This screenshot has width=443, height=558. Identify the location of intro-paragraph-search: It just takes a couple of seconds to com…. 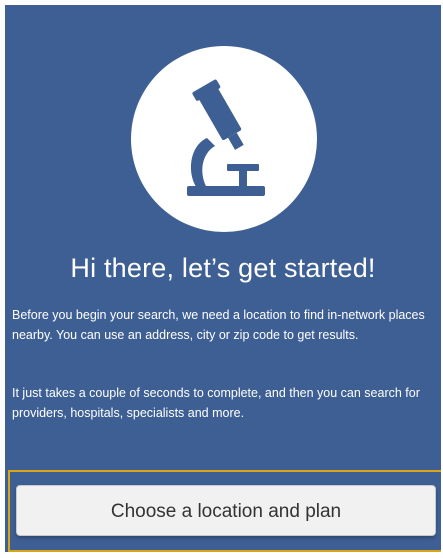
(216, 403).